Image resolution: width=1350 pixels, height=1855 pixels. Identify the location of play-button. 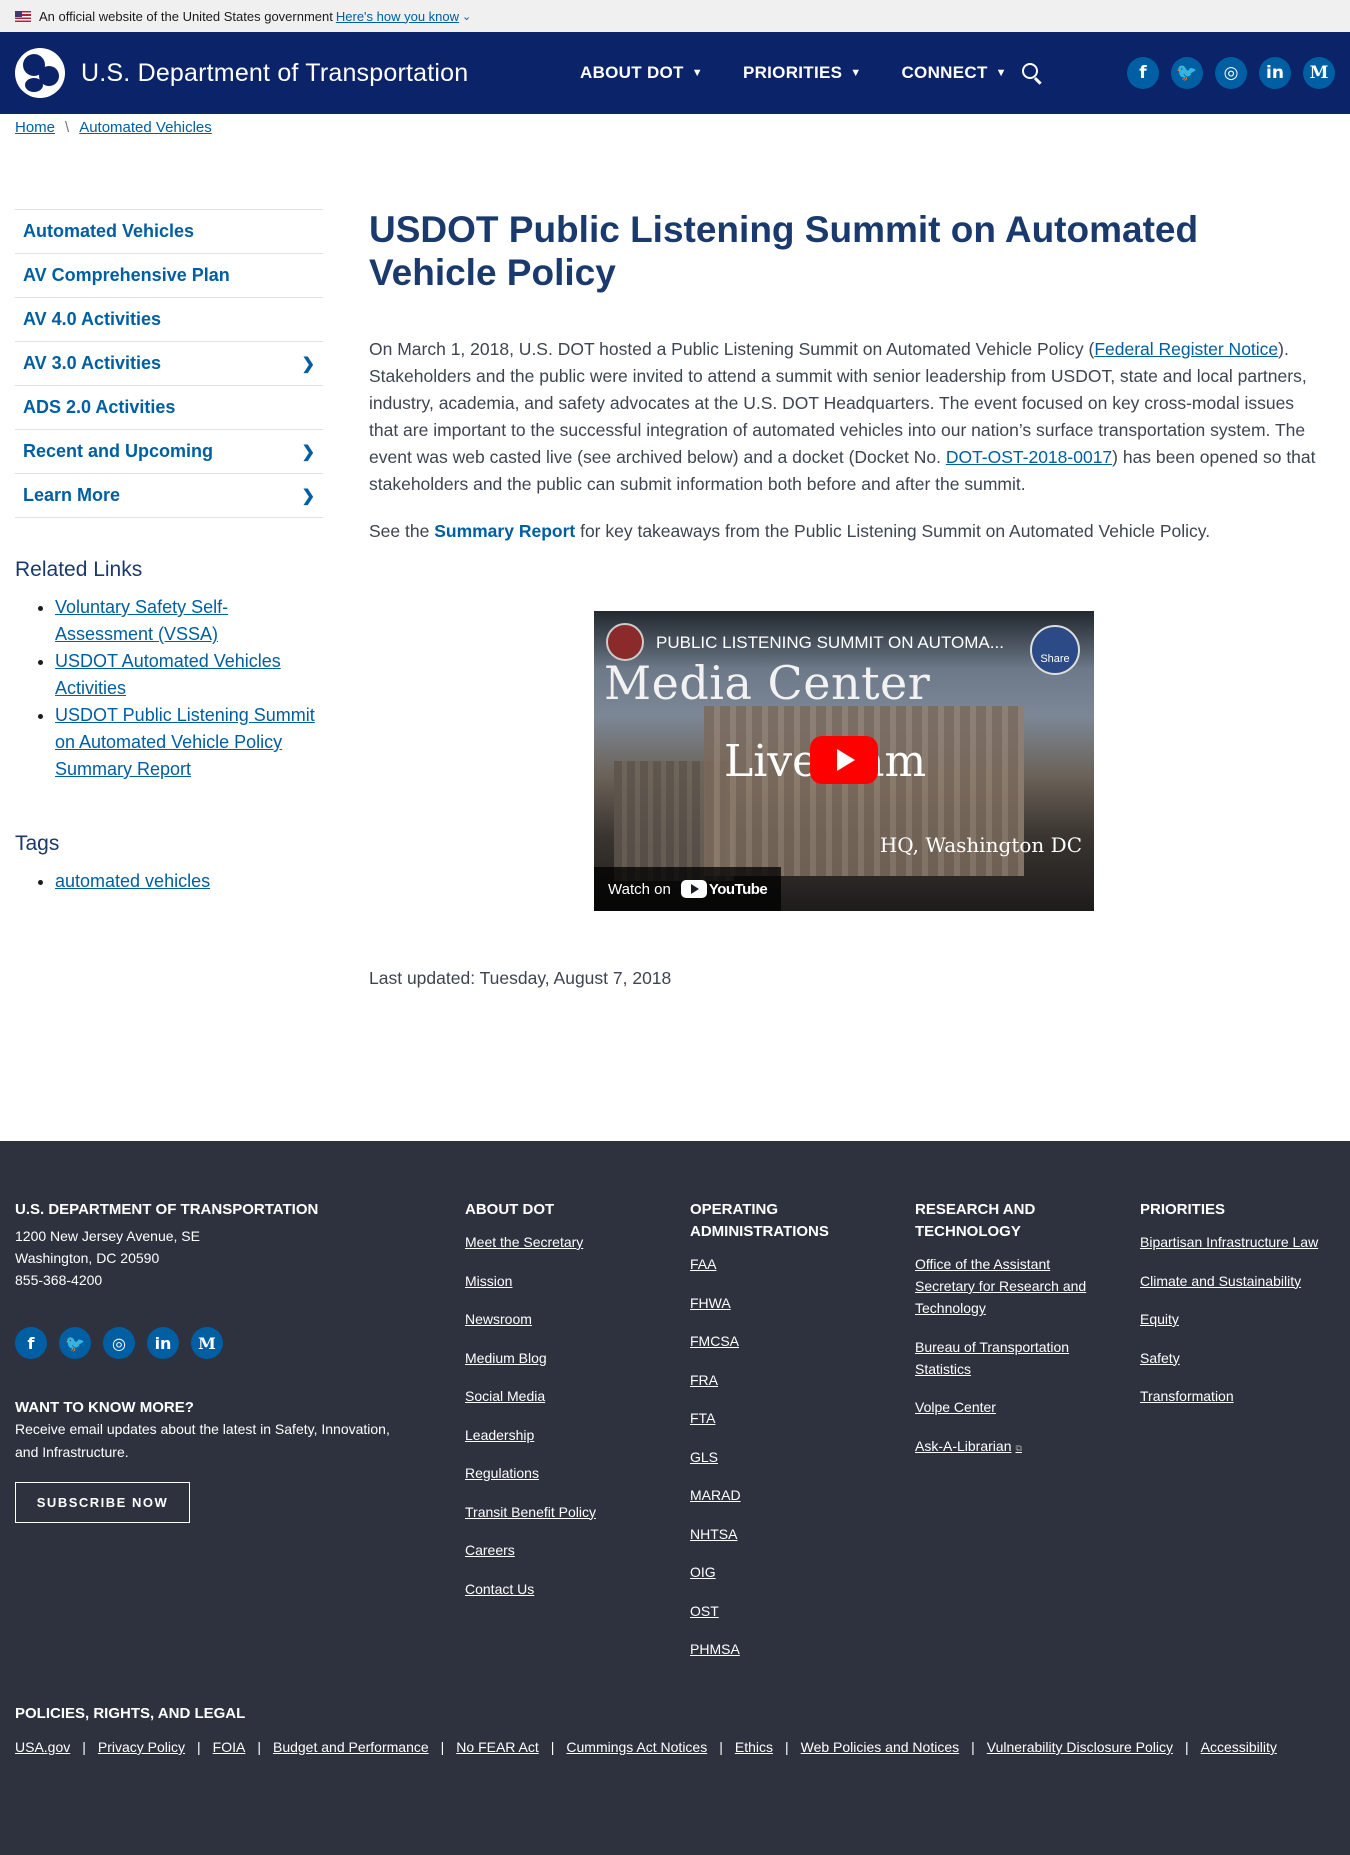
(844, 760).